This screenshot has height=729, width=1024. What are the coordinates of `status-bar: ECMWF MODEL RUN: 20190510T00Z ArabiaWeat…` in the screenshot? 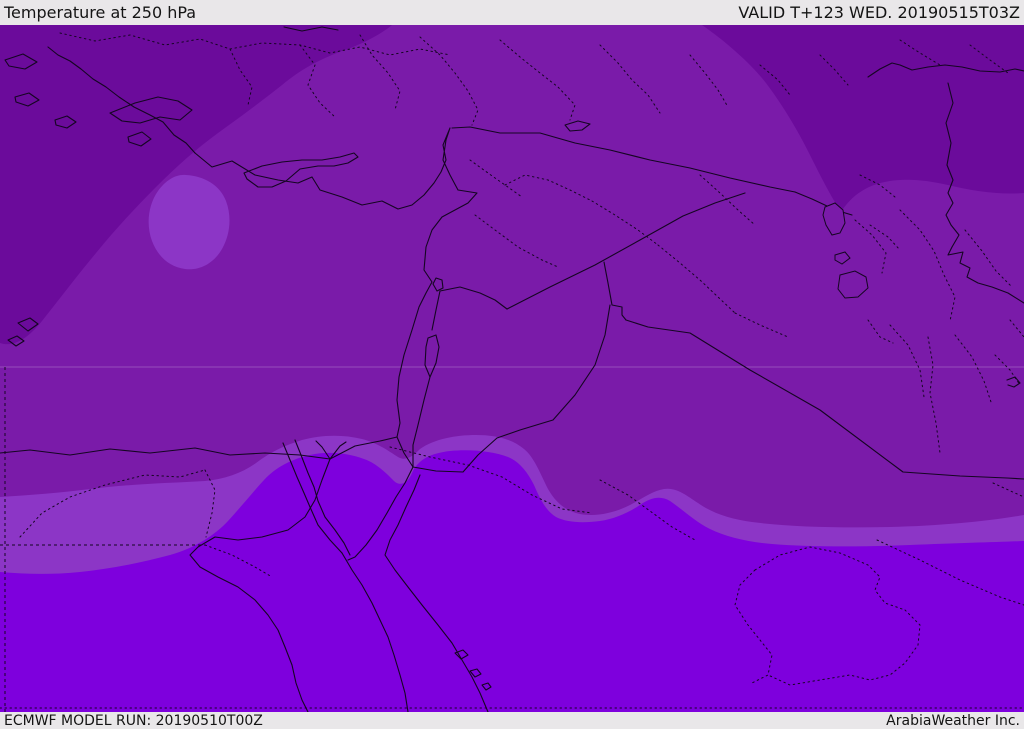 It's located at (512, 720).